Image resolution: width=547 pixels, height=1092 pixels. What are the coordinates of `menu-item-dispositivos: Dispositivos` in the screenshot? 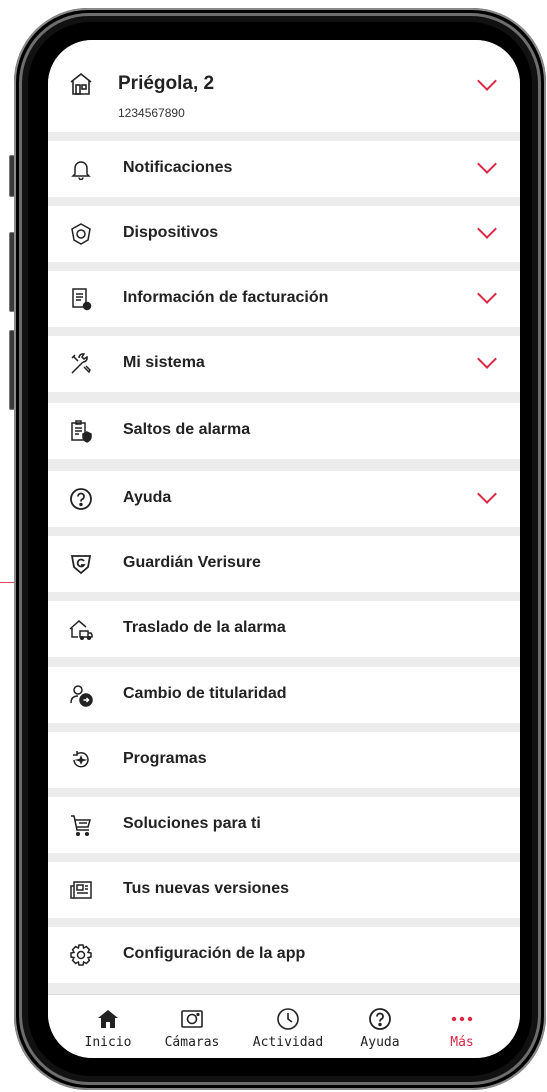 It's located at (284, 234).